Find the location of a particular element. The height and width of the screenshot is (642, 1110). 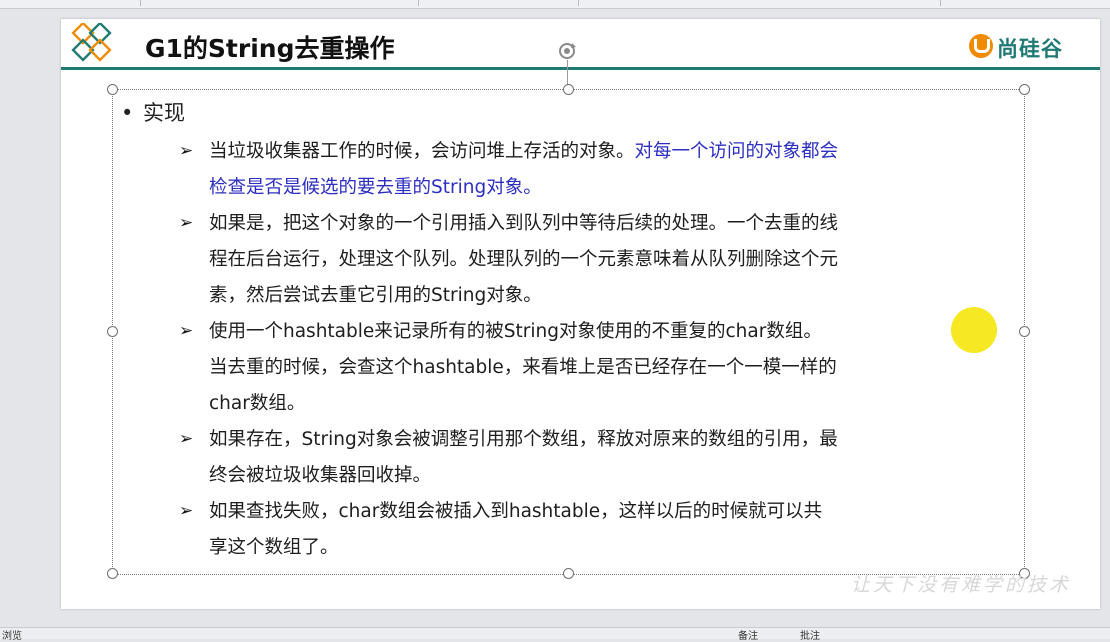

resize-handle-left is located at coordinates (112, 331).